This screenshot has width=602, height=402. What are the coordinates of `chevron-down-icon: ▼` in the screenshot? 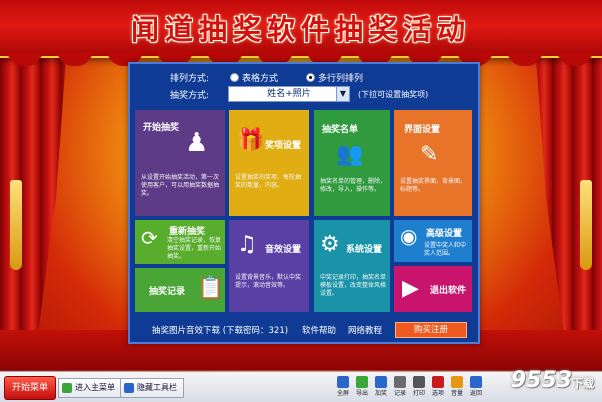 It's located at (342, 94).